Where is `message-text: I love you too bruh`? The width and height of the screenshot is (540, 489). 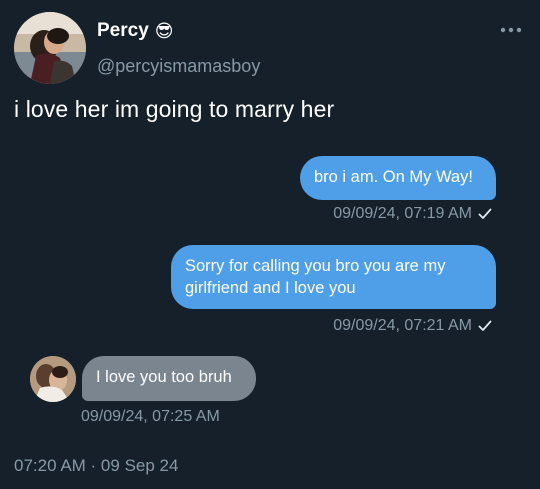 message-text: I love you too bruh is located at coordinates (164, 377).